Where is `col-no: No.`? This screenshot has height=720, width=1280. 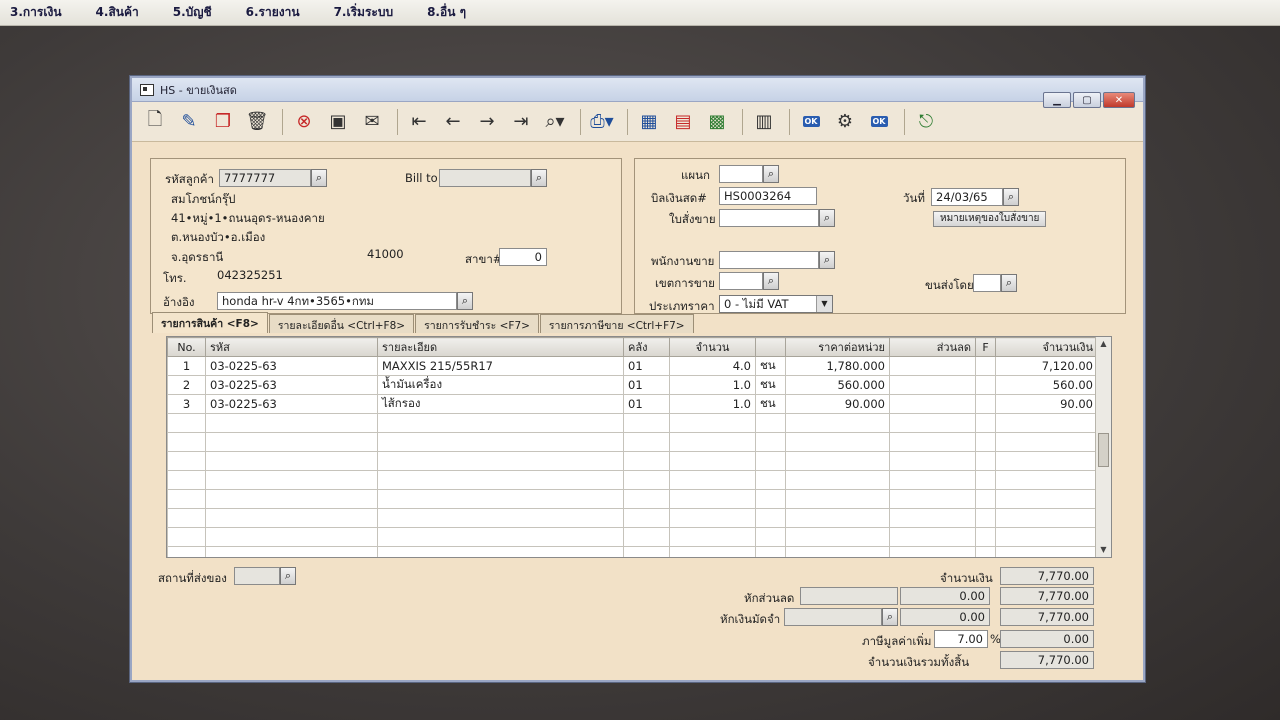 col-no: No. is located at coordinates (186, 347).